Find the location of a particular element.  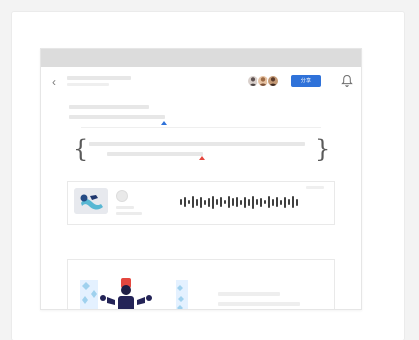

left-brace: { is located at coordinates (81, 149).